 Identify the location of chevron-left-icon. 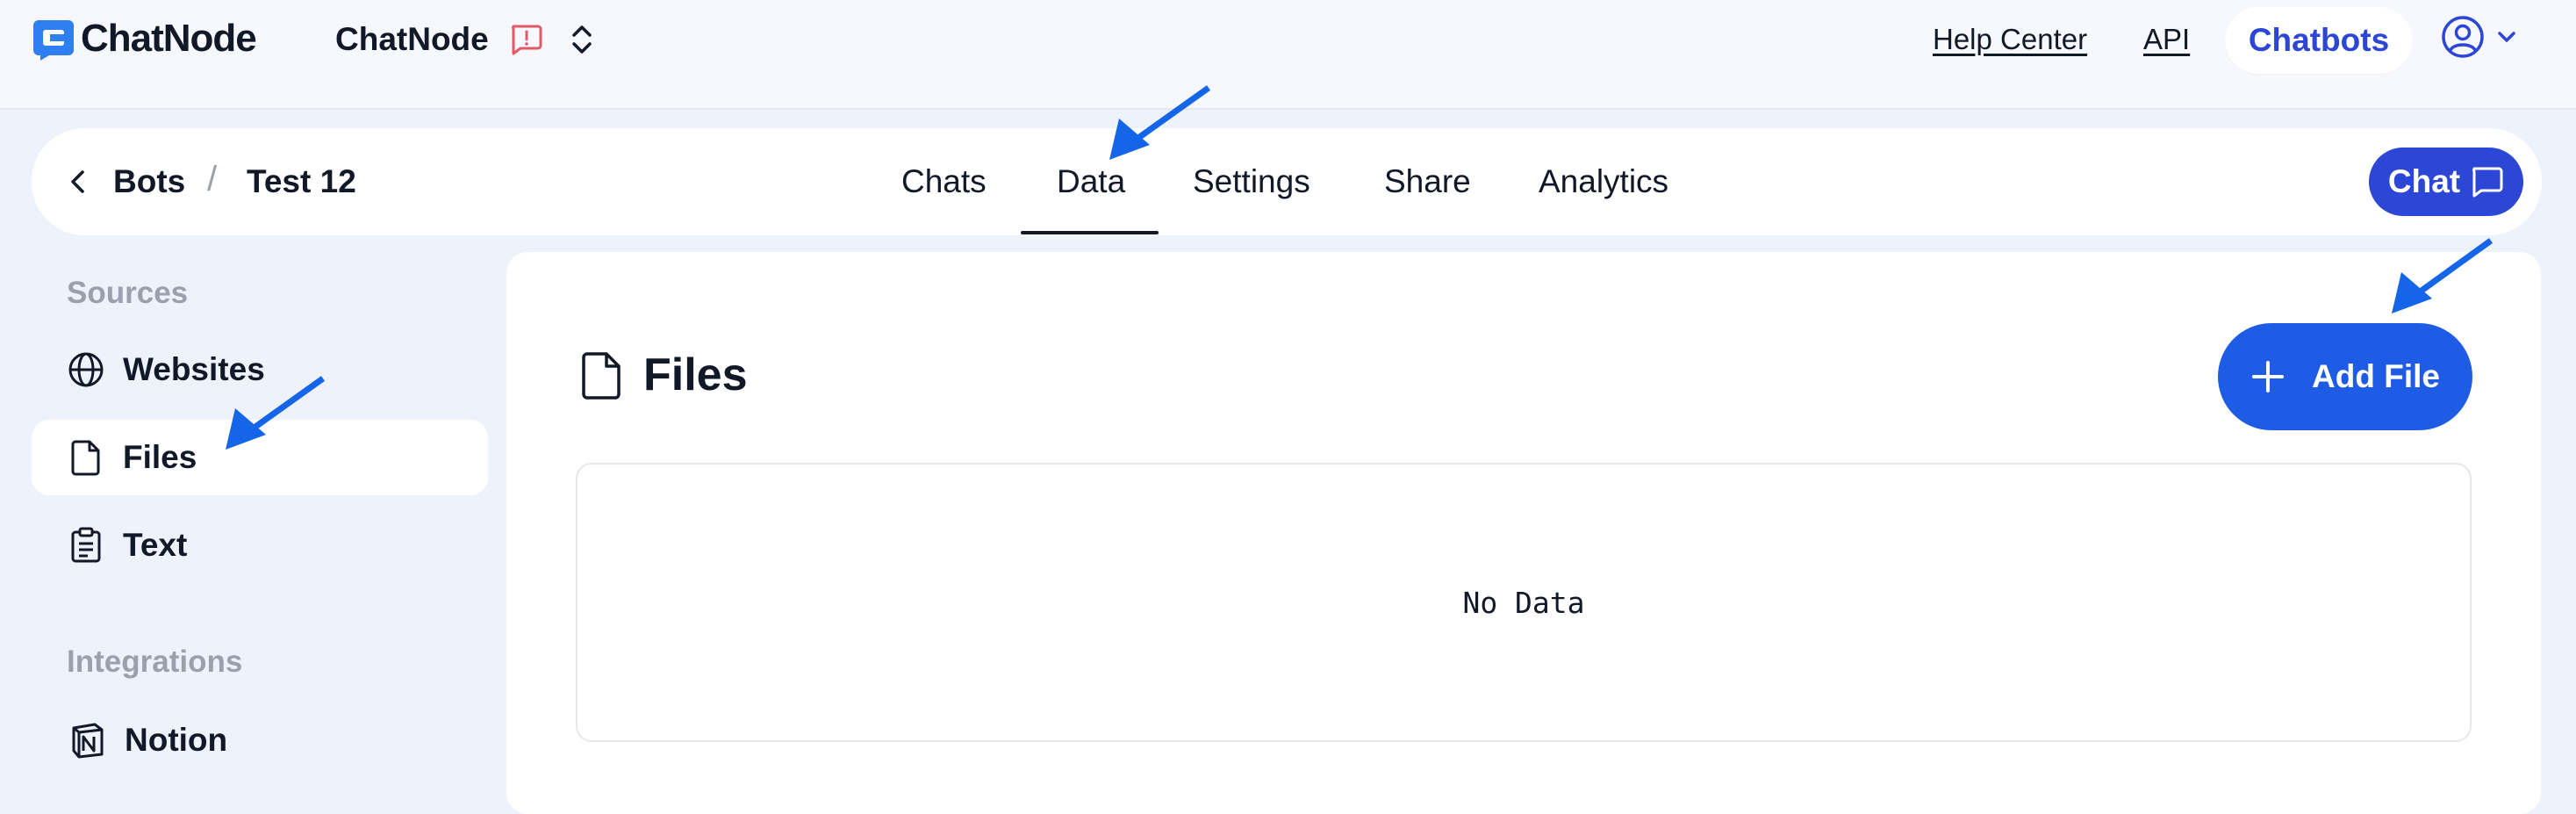
(78, 182).